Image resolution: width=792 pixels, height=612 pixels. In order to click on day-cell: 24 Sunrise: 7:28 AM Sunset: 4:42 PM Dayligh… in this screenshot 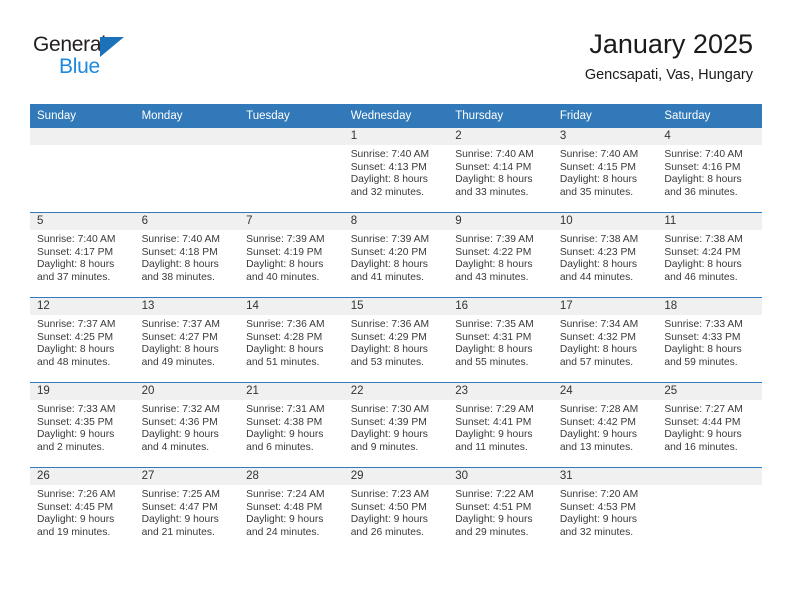, I will do `click(605, 425)`.